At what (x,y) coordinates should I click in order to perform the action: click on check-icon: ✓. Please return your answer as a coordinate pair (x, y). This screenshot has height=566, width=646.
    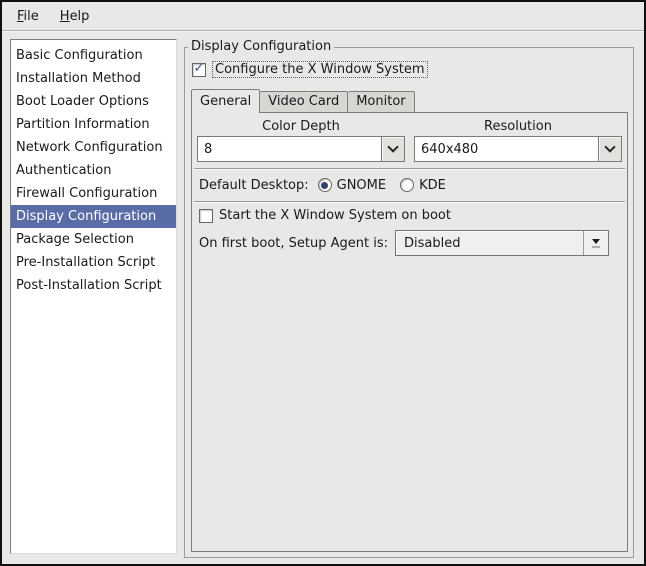
    Looking at the image, I should click on (199, 68).